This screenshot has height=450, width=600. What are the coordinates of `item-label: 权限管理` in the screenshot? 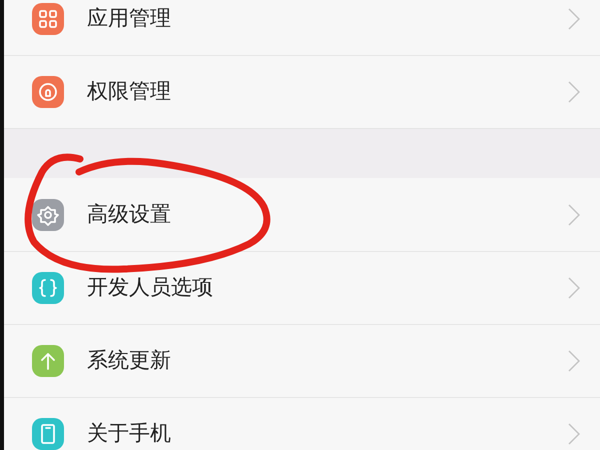 It's located at (129, 92).